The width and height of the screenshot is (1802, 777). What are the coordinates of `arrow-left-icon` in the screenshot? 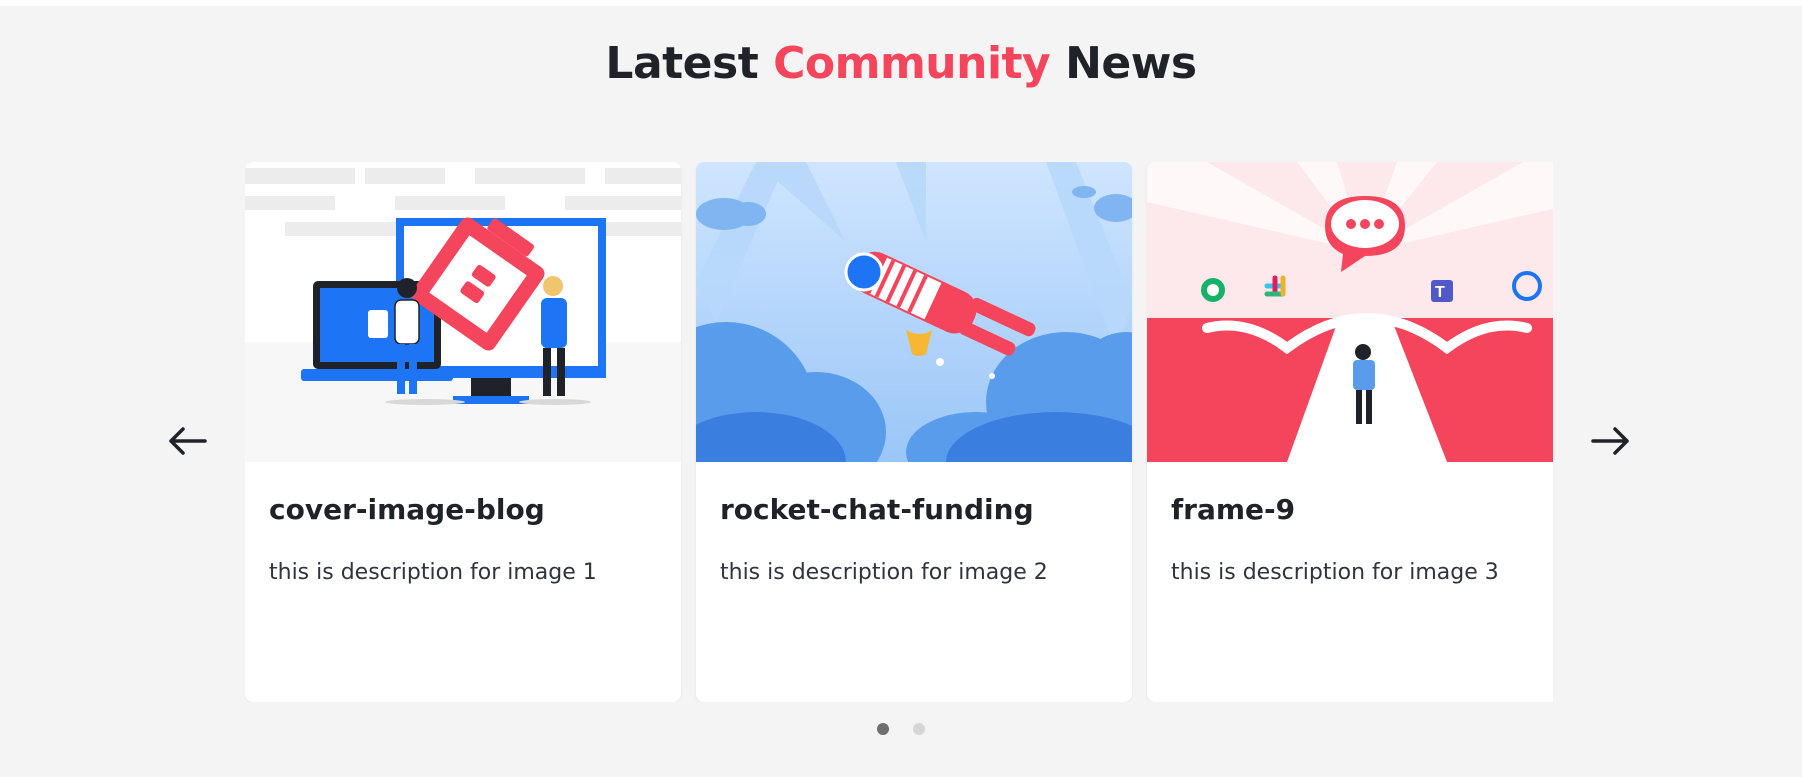 It's located at (188, 441).